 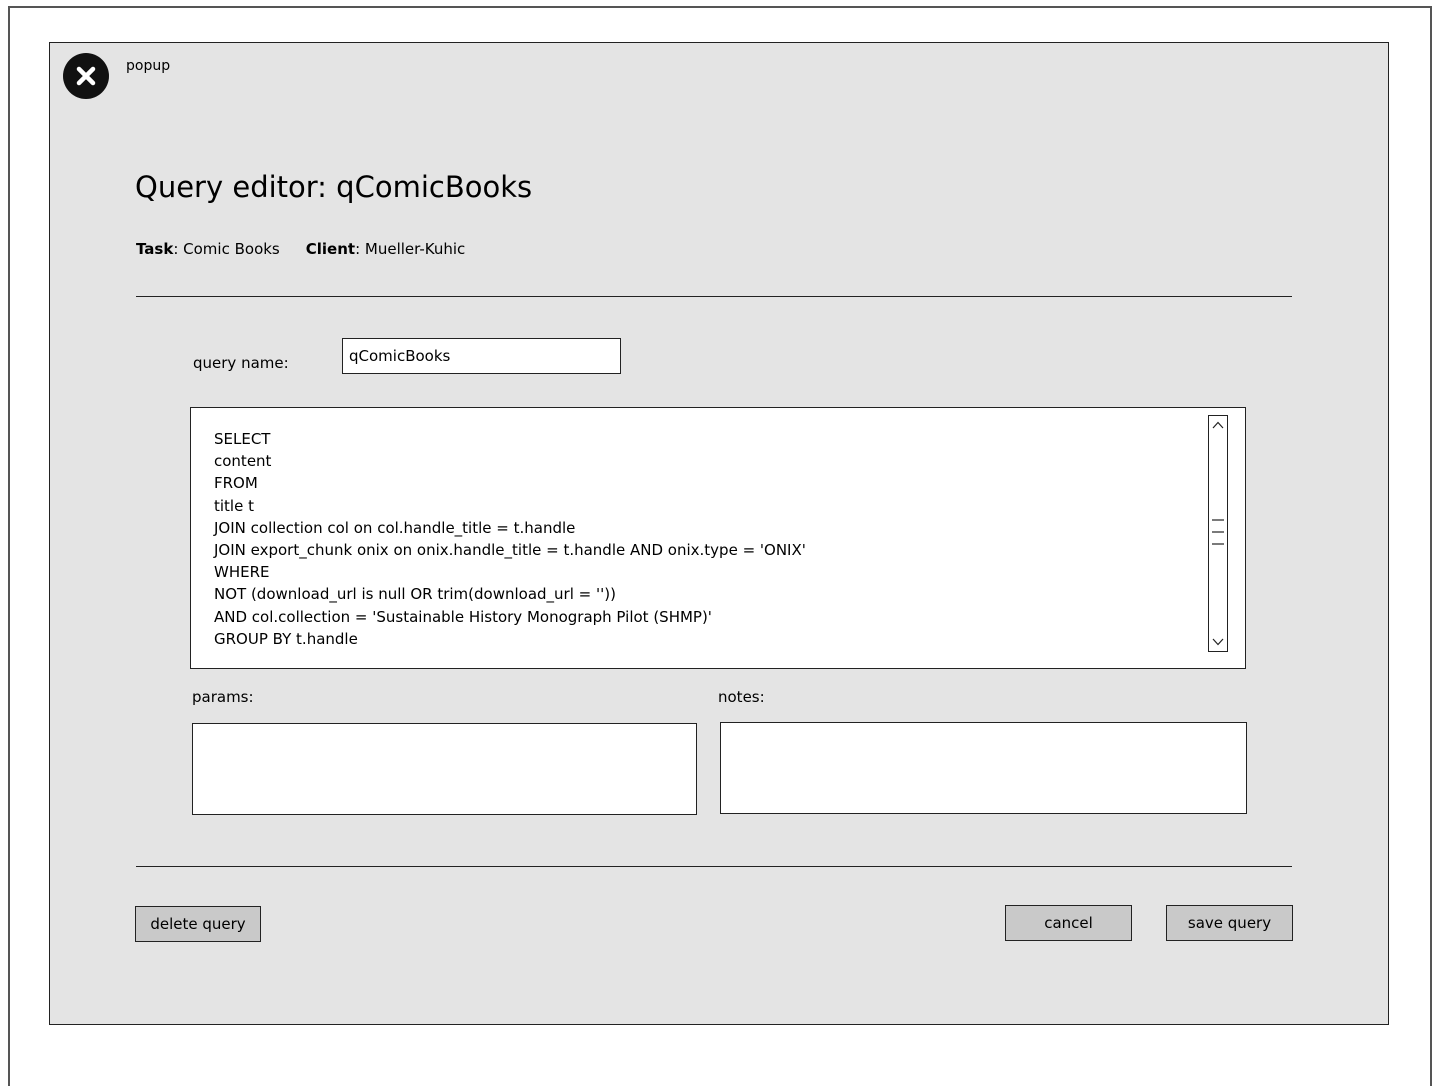 I want to click on params-label: params:, so click(x=223, y=697).